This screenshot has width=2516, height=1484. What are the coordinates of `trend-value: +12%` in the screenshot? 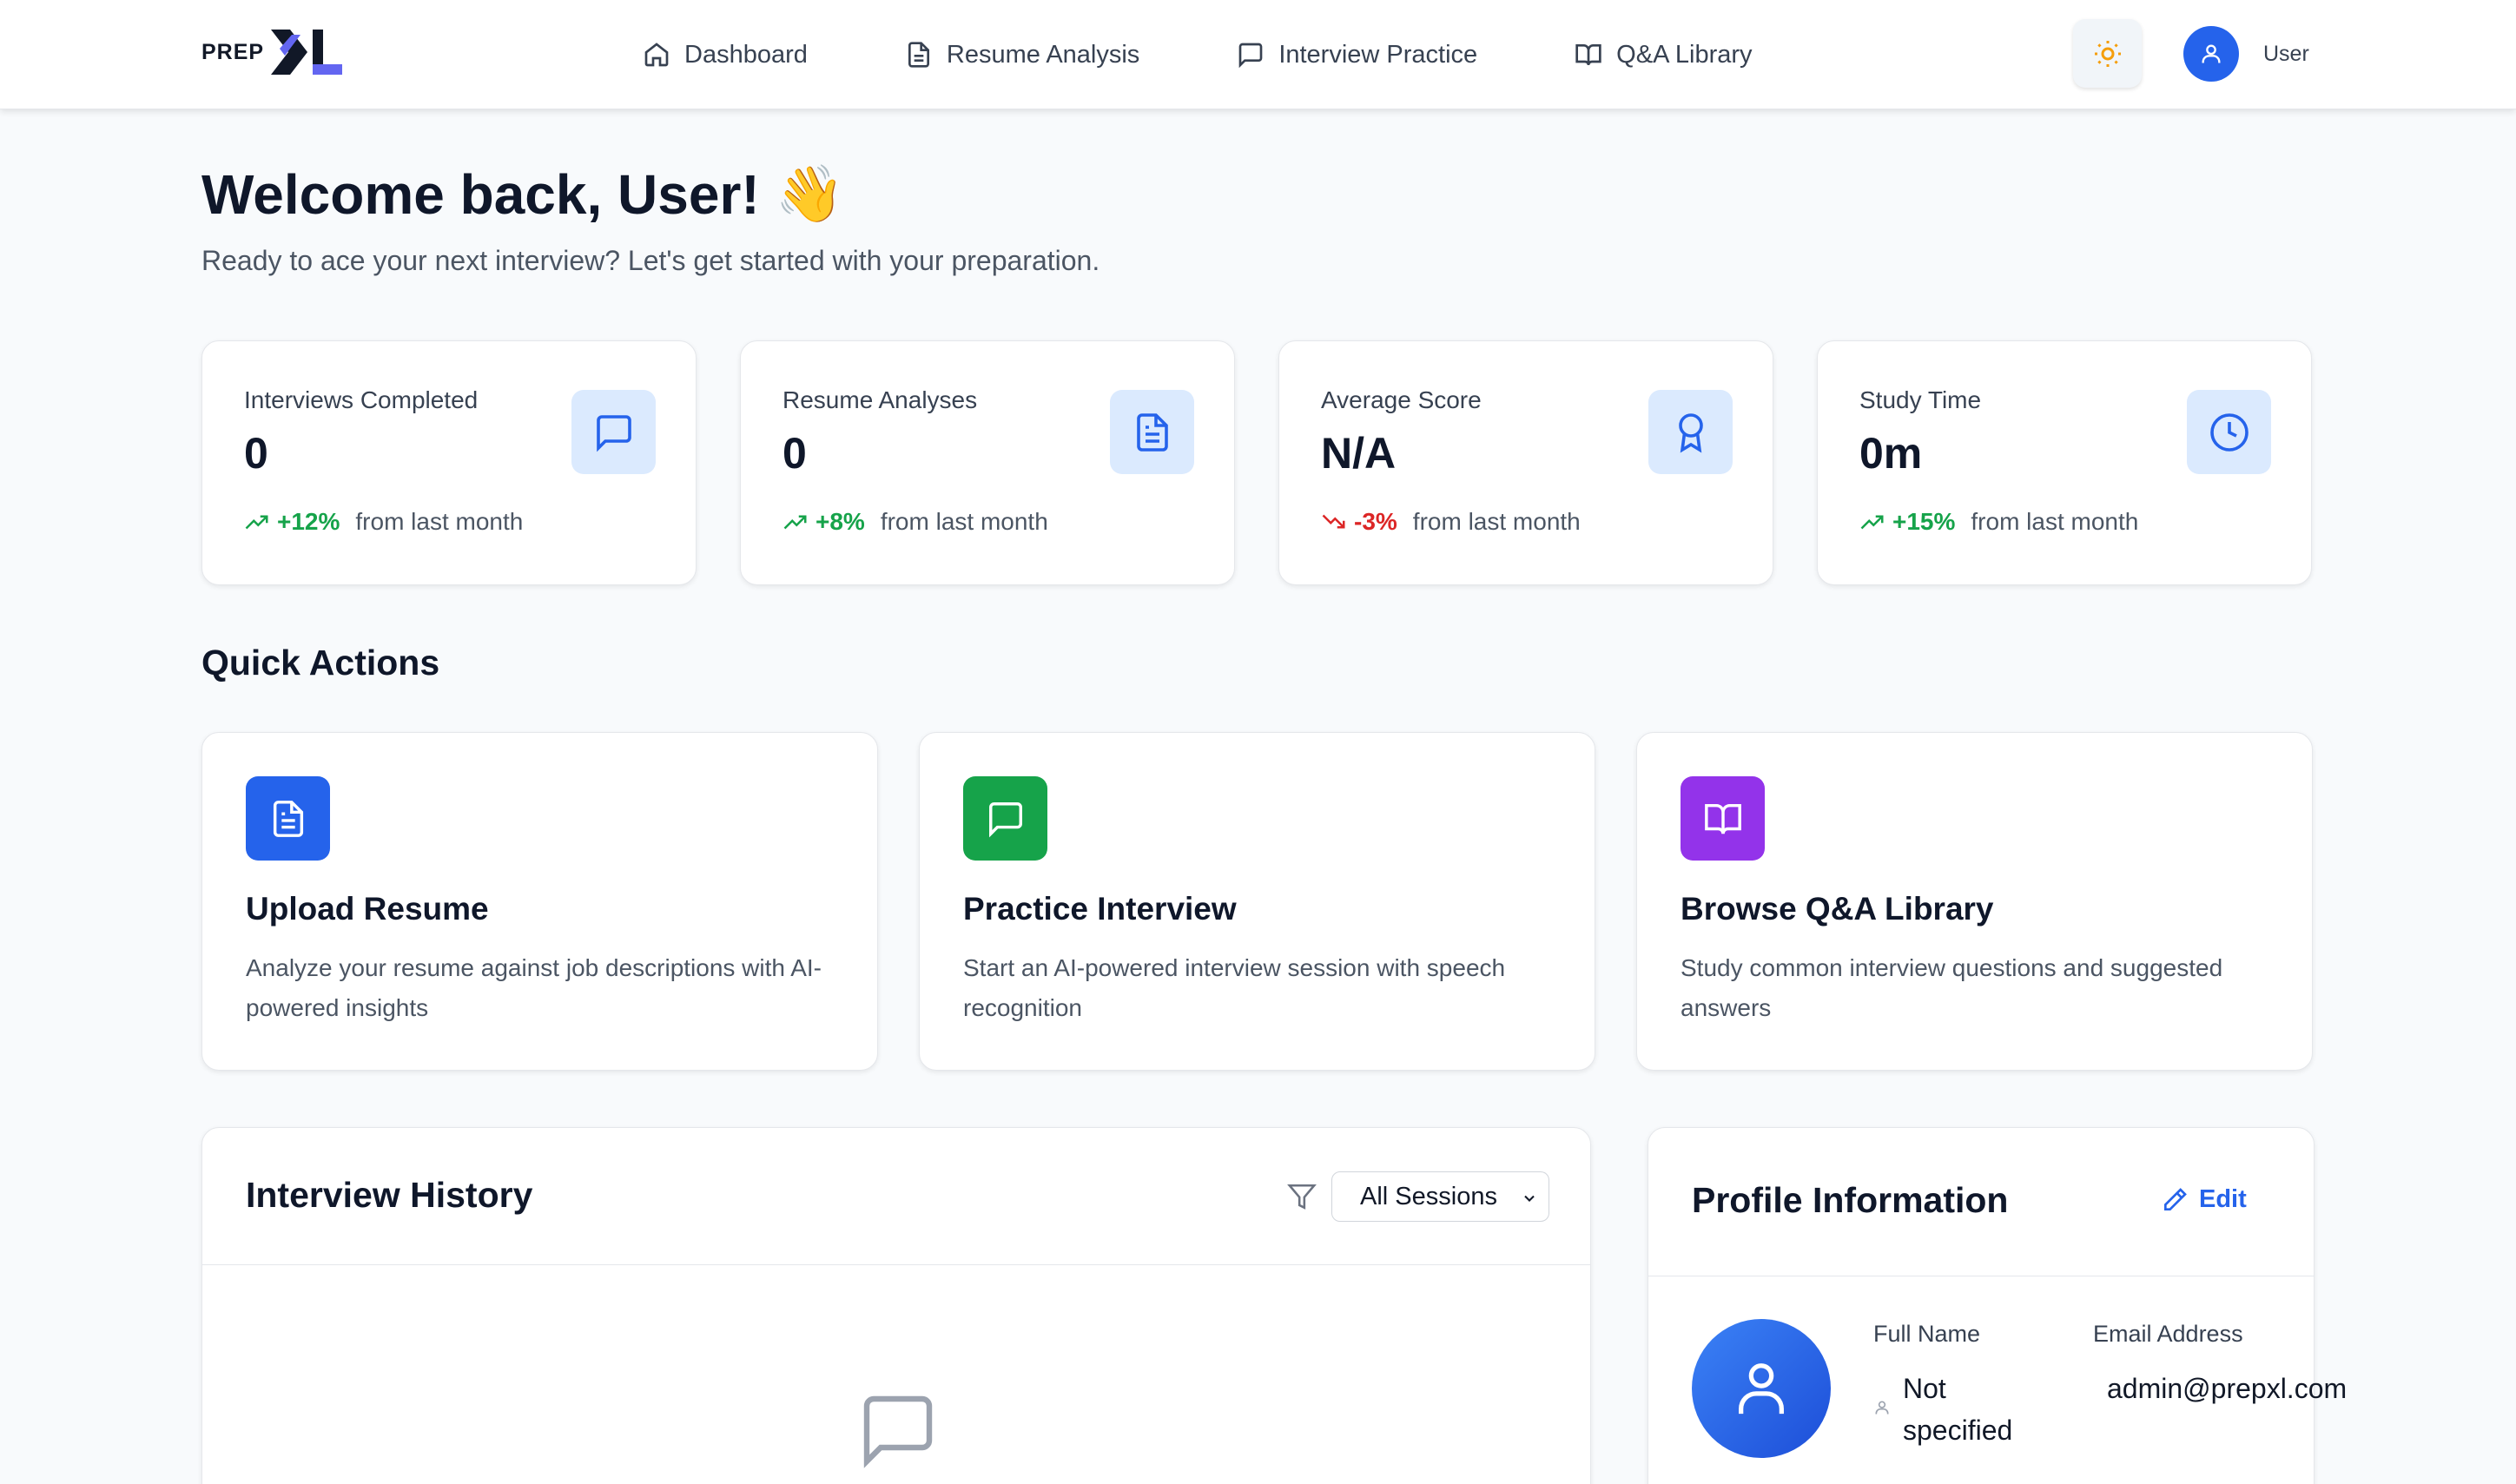 It's located at (308, 521).